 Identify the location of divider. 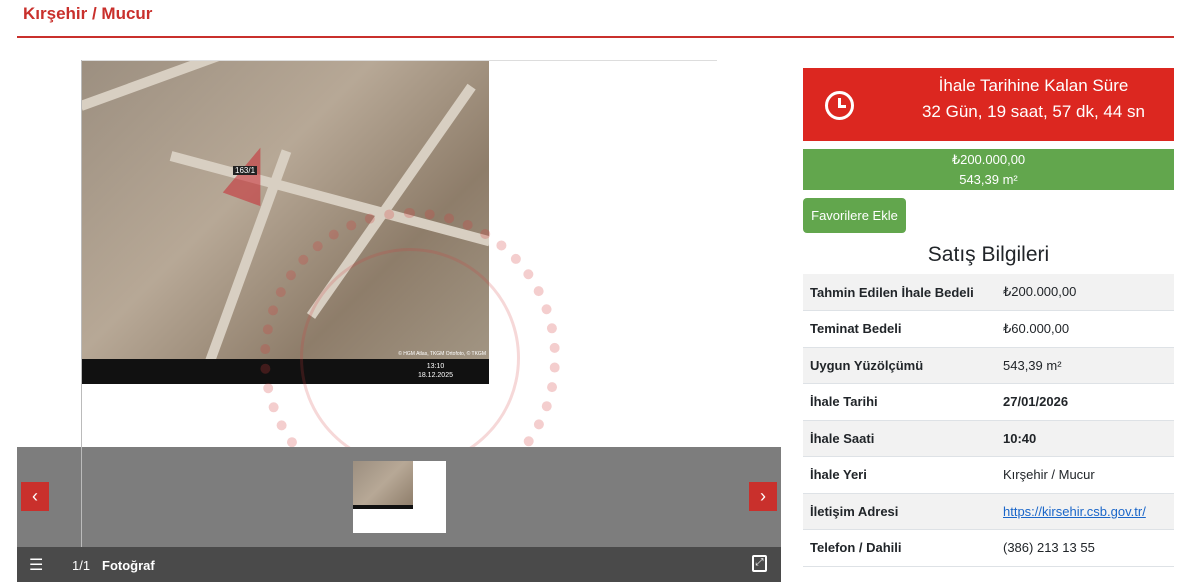
(81, 303).